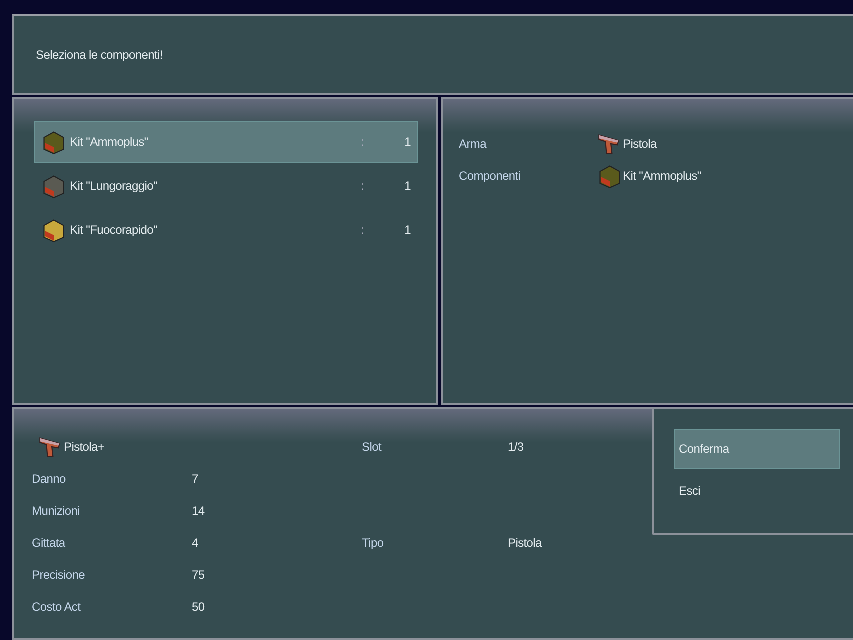 The image size is (853, 640). Describe the element at coordinates (526, 543) in the screenshot. I see `stat-value: Pistola` at that location.